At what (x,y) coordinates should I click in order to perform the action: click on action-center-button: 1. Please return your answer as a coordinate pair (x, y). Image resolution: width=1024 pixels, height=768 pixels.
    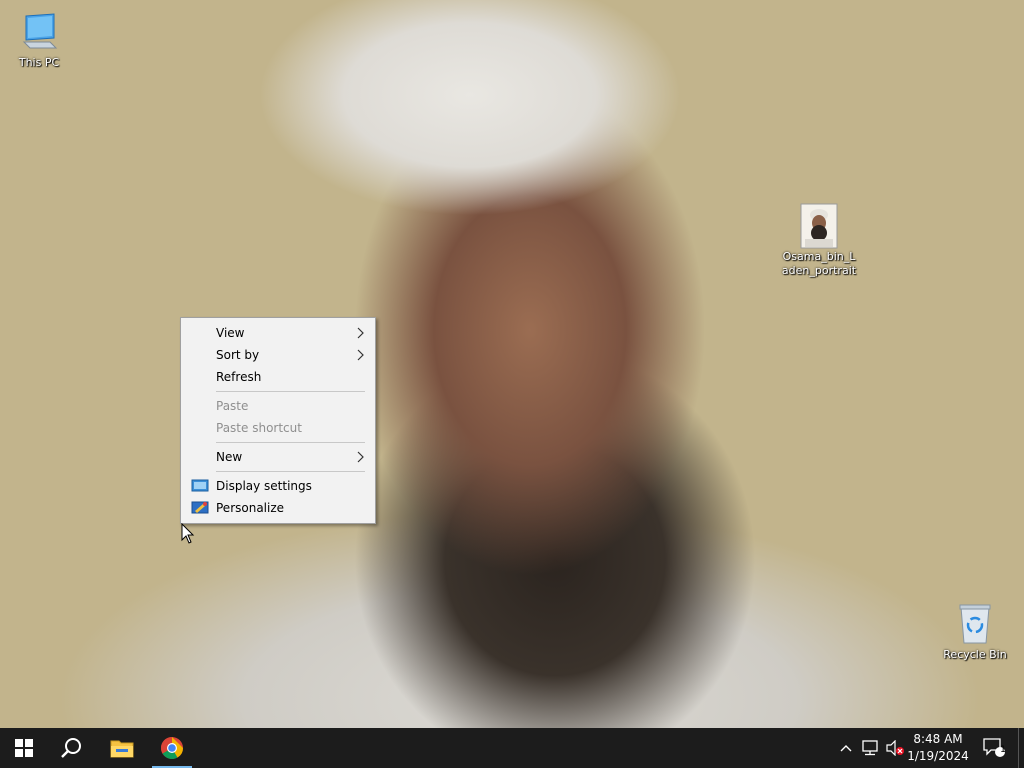
    Looking at the image, I should click on (994, 748).